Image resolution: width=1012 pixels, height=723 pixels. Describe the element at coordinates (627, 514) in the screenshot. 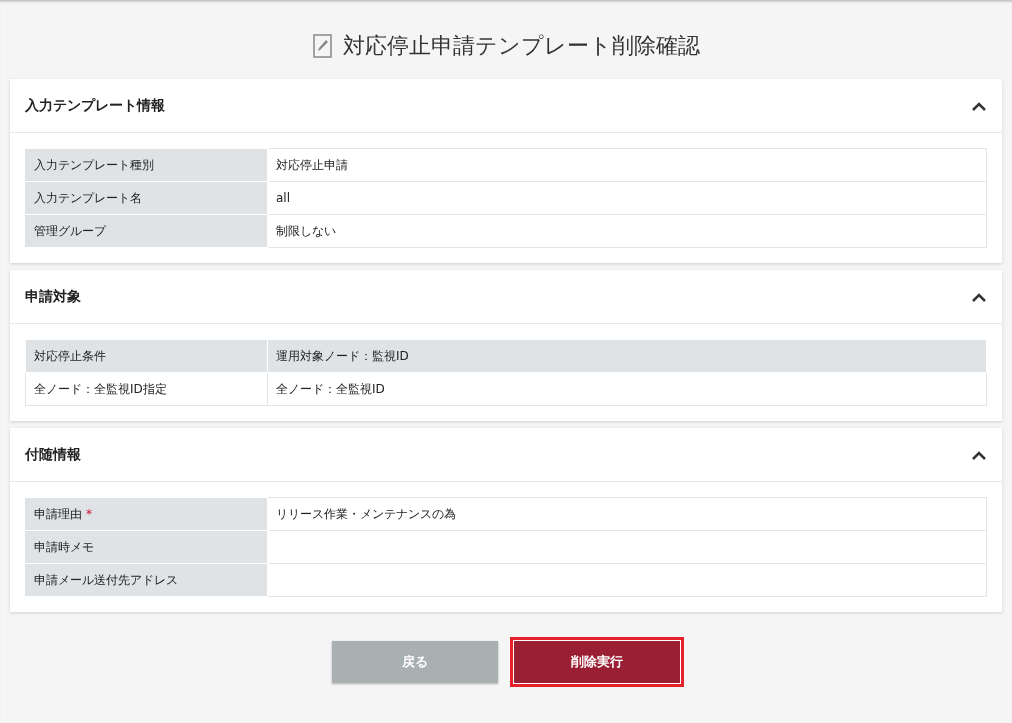

I see `field-value: リリース作業・メンテナンスの為` at that location.